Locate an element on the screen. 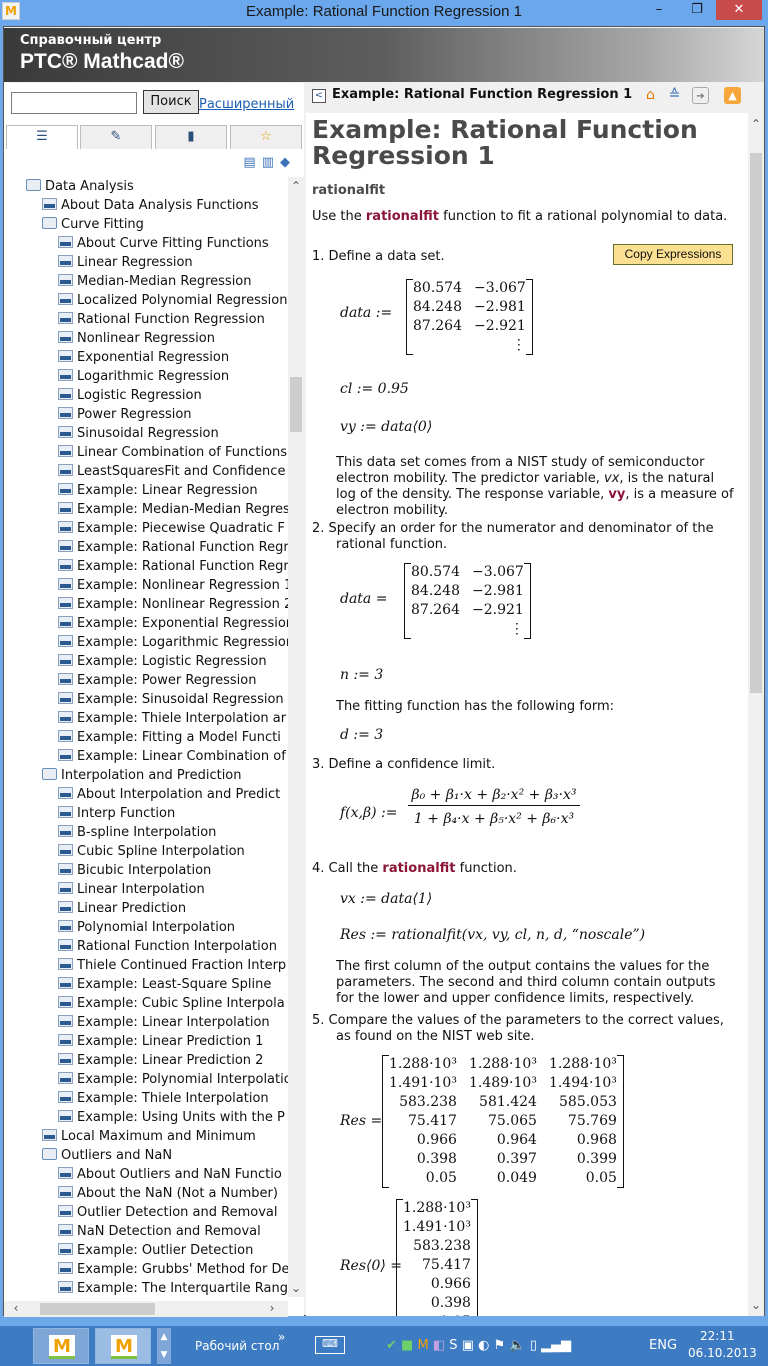 Image resolution: width=768 pixels, height=1366 pixels. tree-topic: Polynomial Interpolation is located at coordinates (146, 927).